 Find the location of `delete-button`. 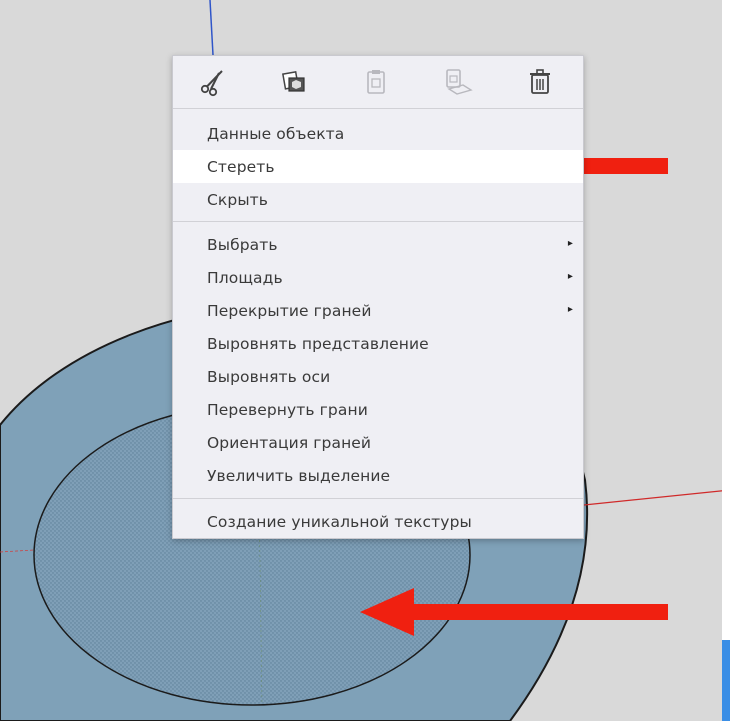

delete-button is located at coordinates (540, 82).